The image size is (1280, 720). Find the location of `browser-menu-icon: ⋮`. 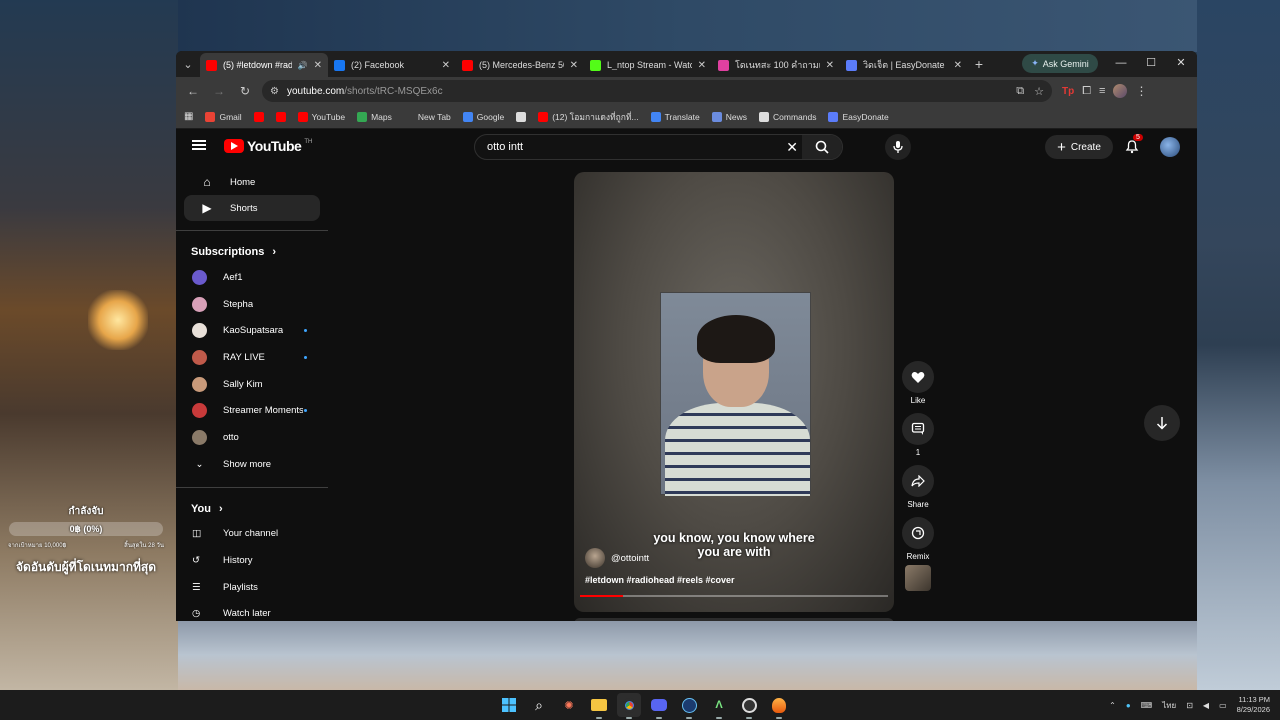

browser-menu-icon: ⋮ is located at coordinates (1141, 91).